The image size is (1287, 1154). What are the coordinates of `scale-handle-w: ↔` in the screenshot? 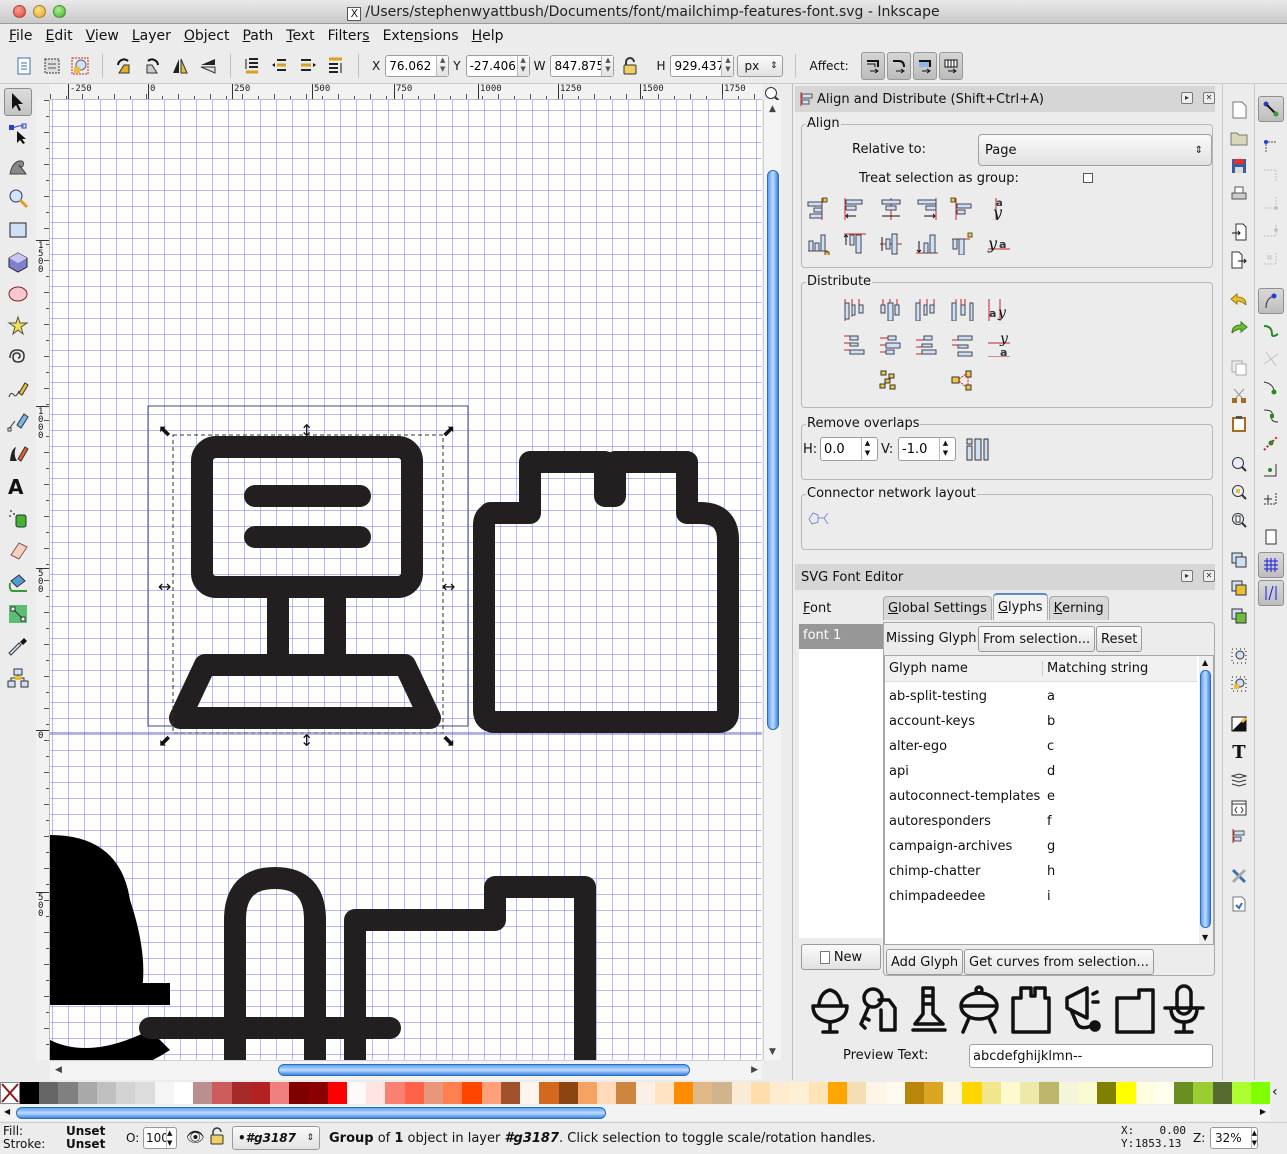 It's located at (164, 586).